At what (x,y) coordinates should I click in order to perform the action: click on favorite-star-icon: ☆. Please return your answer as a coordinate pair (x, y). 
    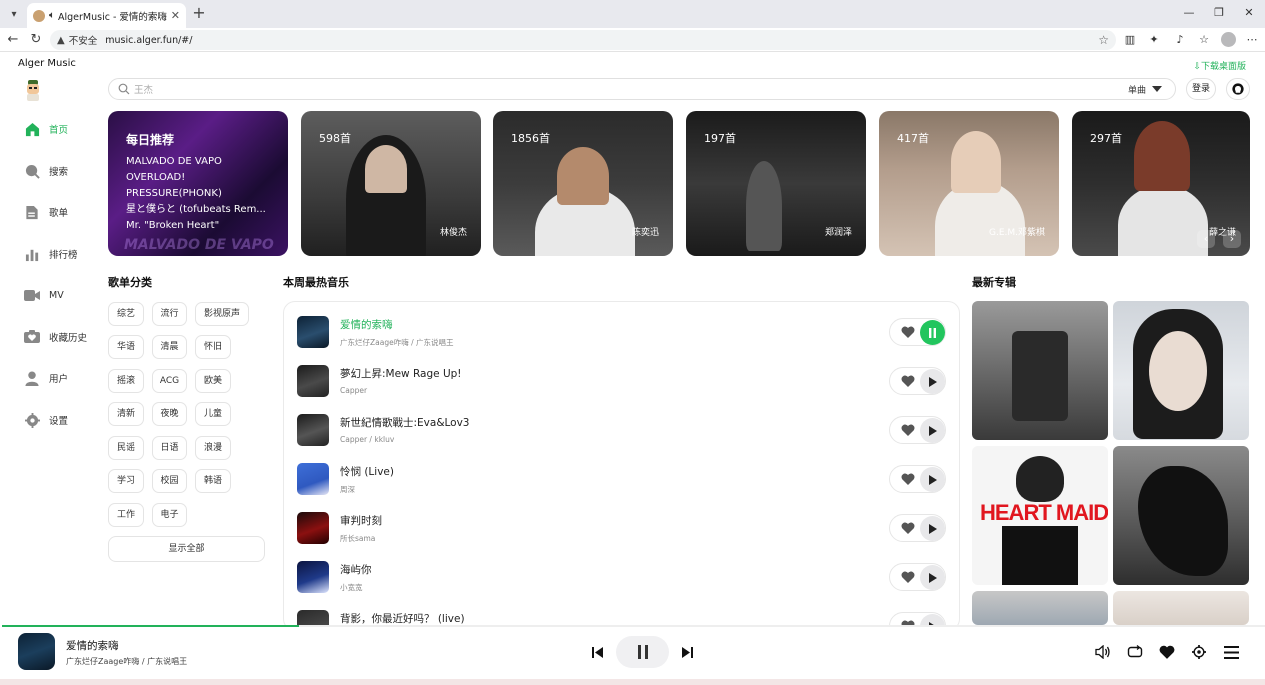
    Looking at the image, I should click on (1103, 40).